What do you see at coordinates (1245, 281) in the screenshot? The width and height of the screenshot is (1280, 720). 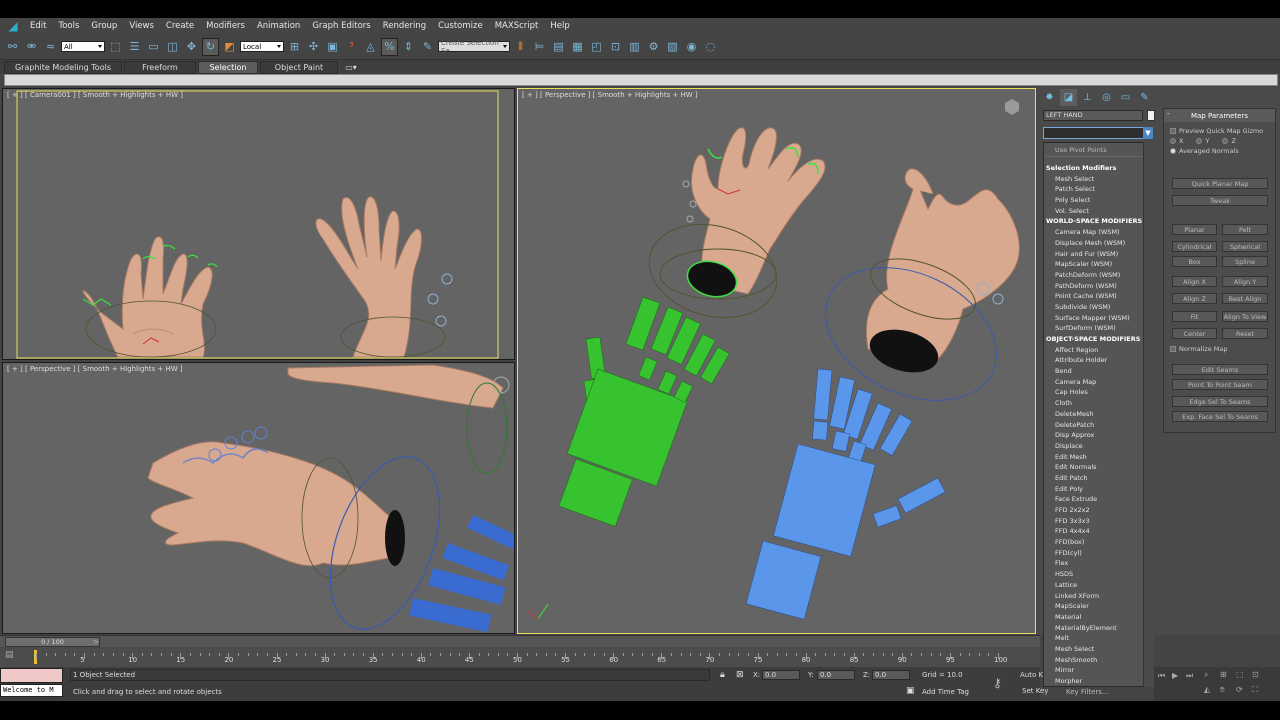 I see `align-y-button: Align Y` at bounding box center [1245, 281].